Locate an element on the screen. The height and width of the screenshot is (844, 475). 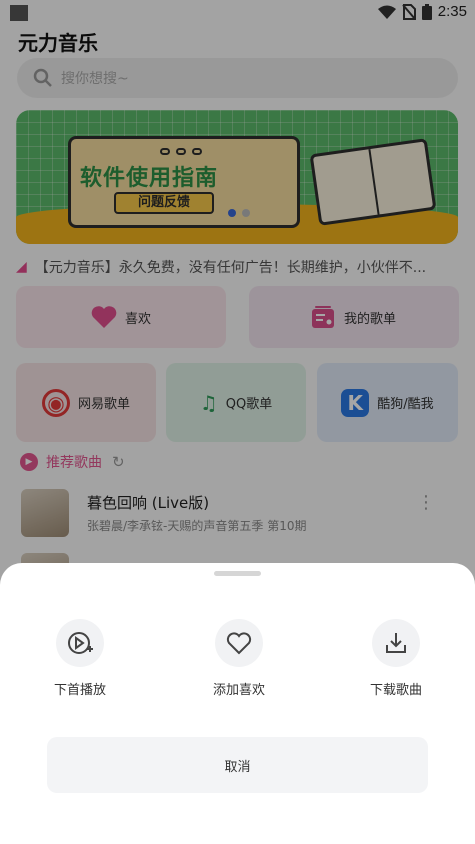
download-button: 下载歌曲 is located at coordinates (396, 658).